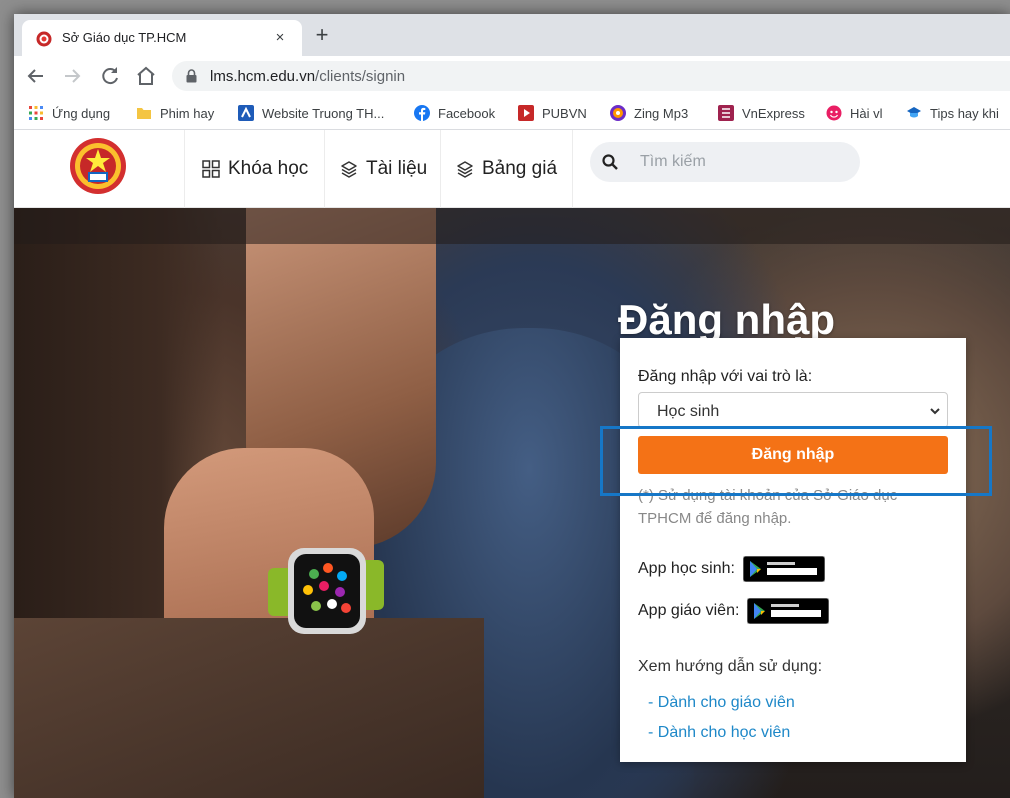  I want to click on bookmark-label: Zing Mp3, so click(661, 113).